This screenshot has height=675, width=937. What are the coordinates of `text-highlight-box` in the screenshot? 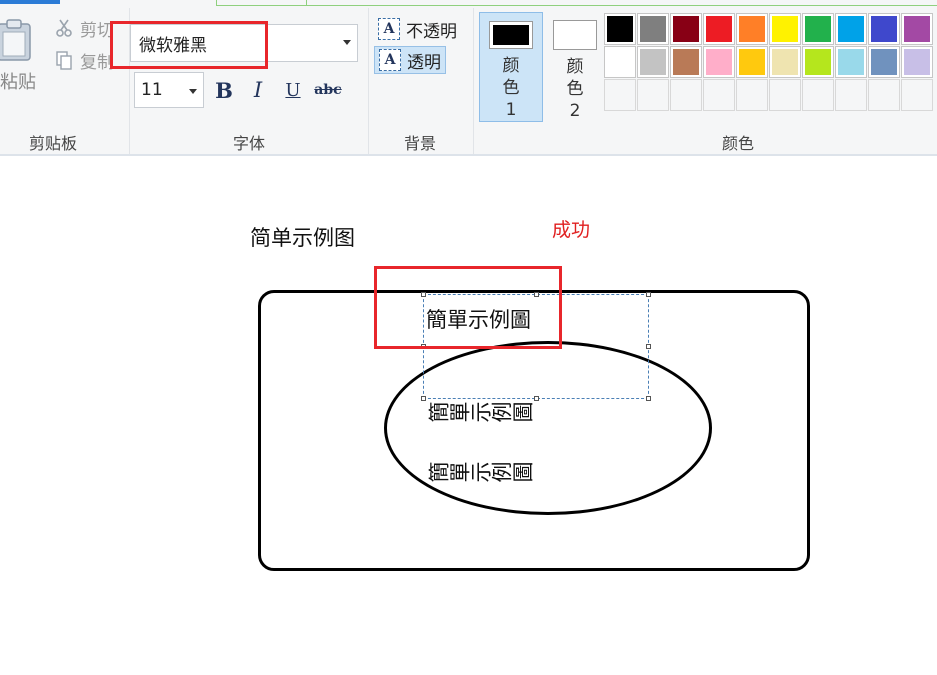 It's located at (468, 307).